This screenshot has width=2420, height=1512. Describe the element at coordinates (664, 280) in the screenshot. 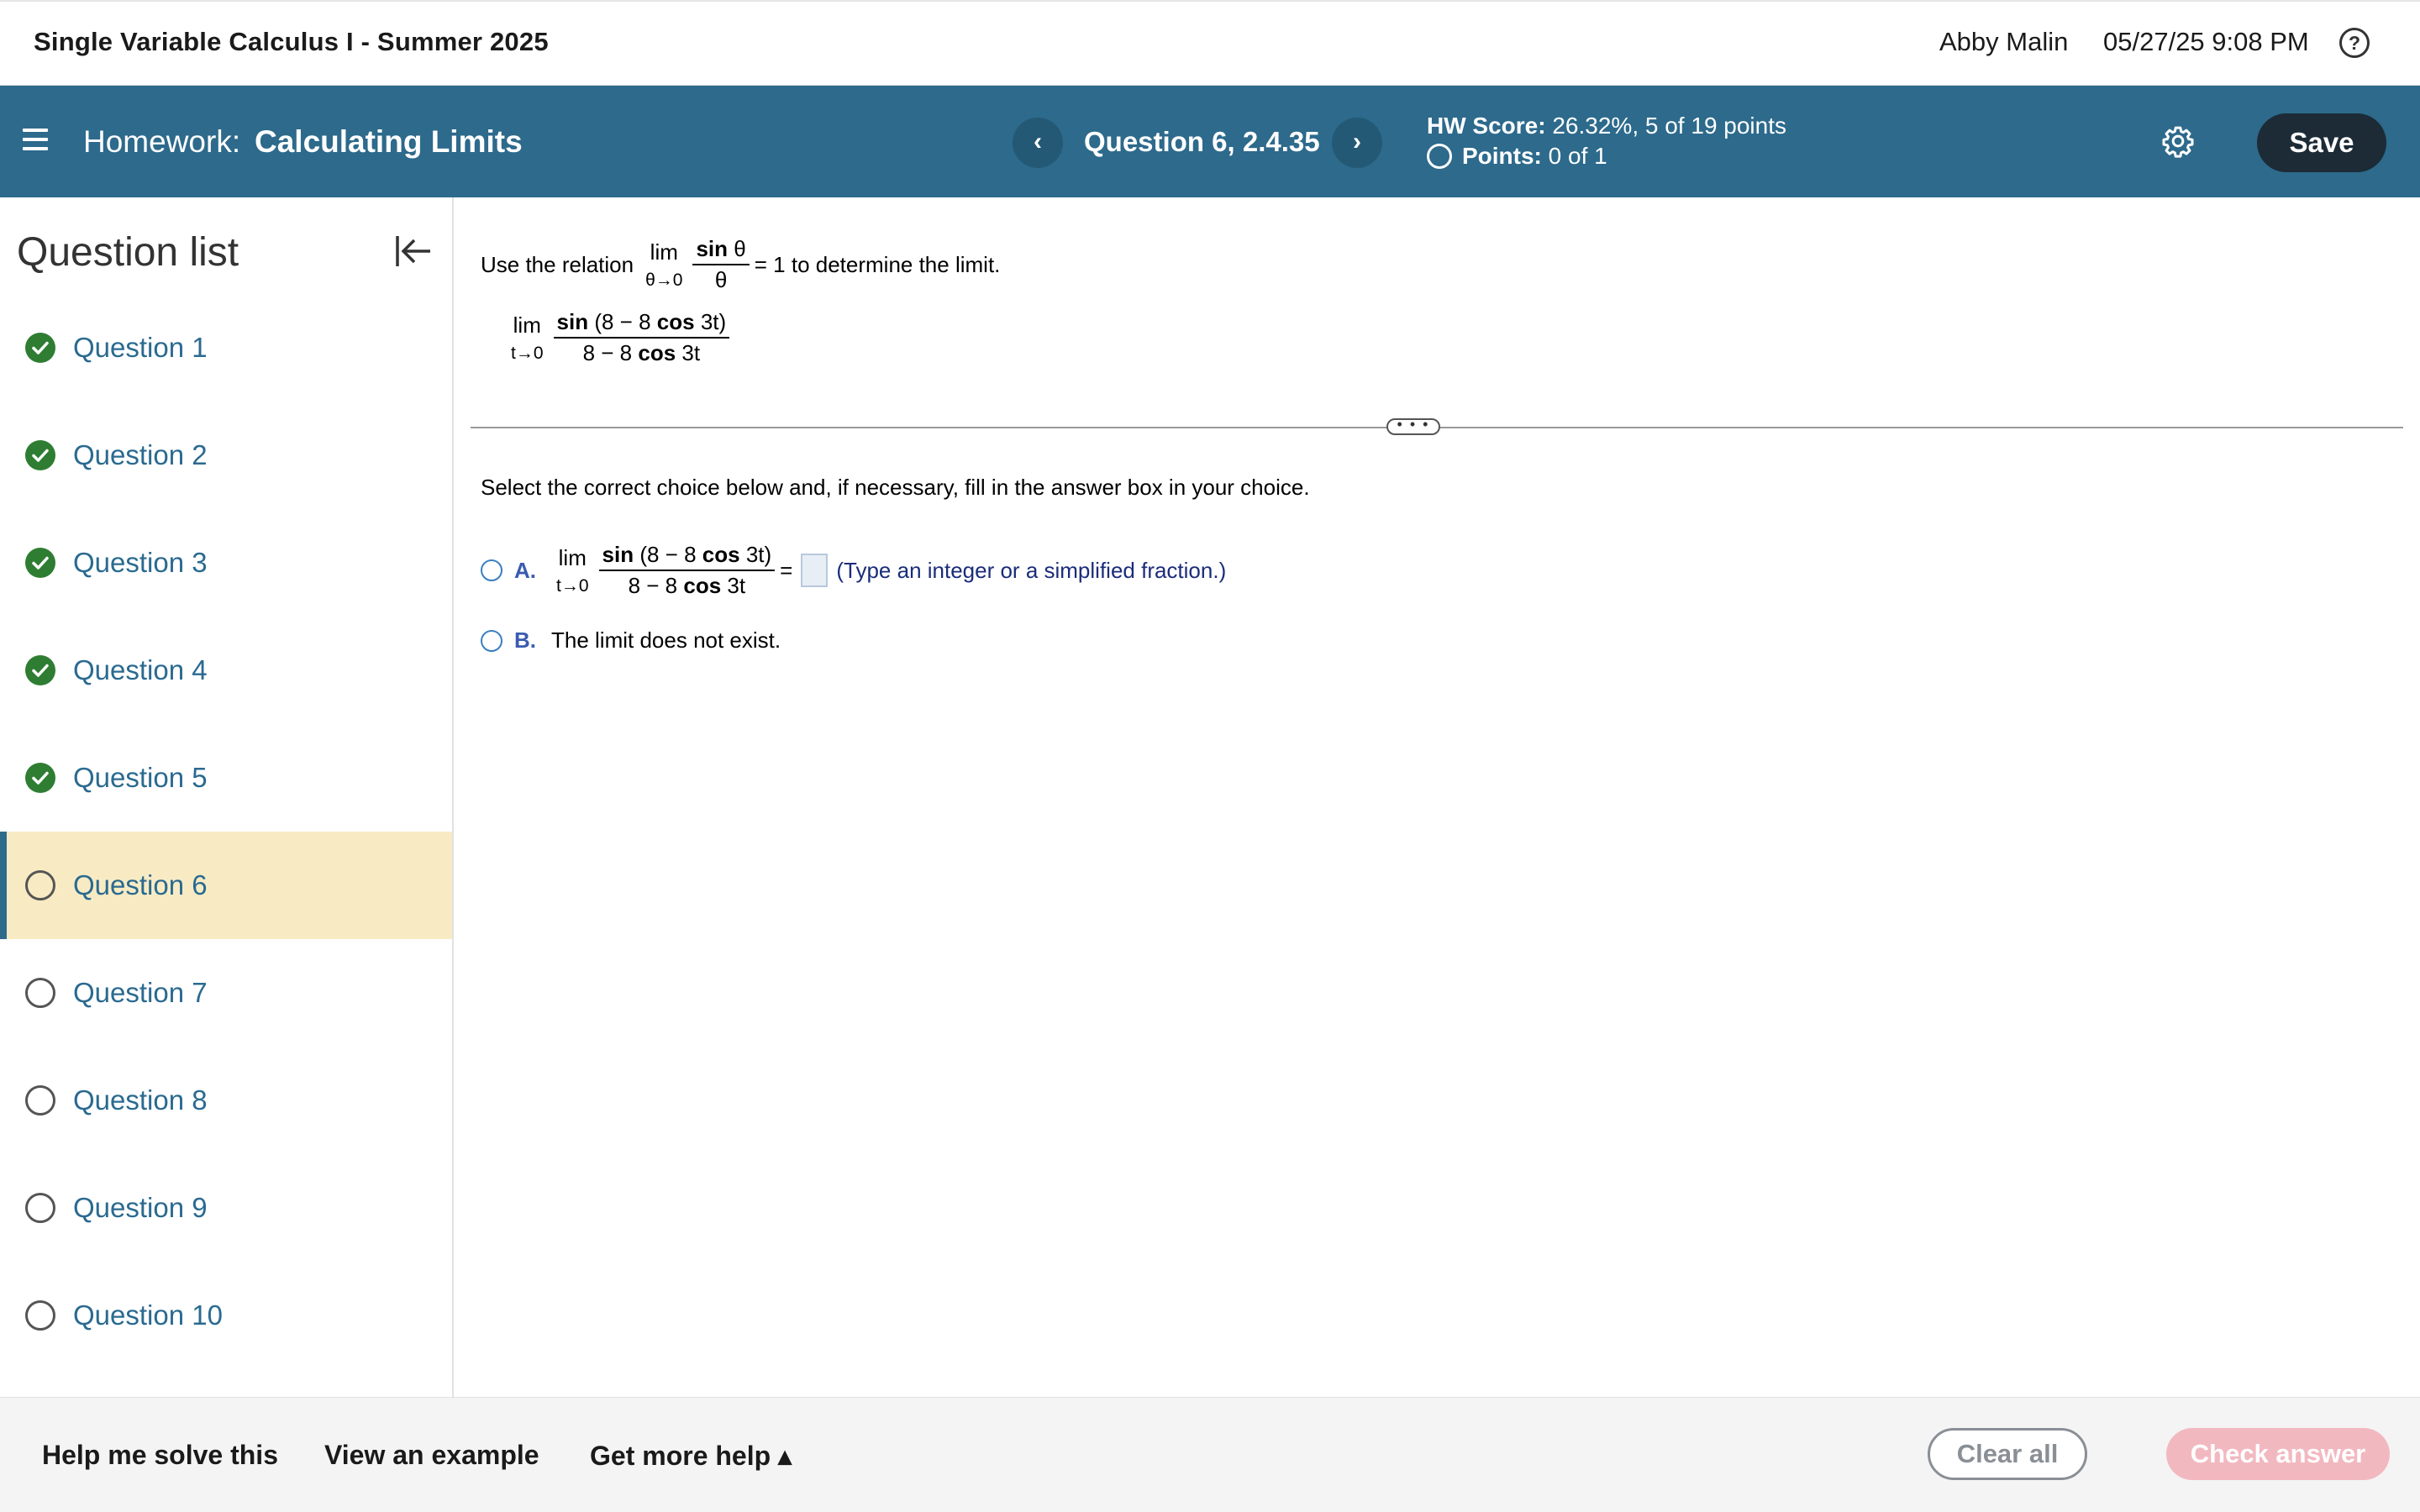

I see `relation-lim-subscript: θ→0` at that location.